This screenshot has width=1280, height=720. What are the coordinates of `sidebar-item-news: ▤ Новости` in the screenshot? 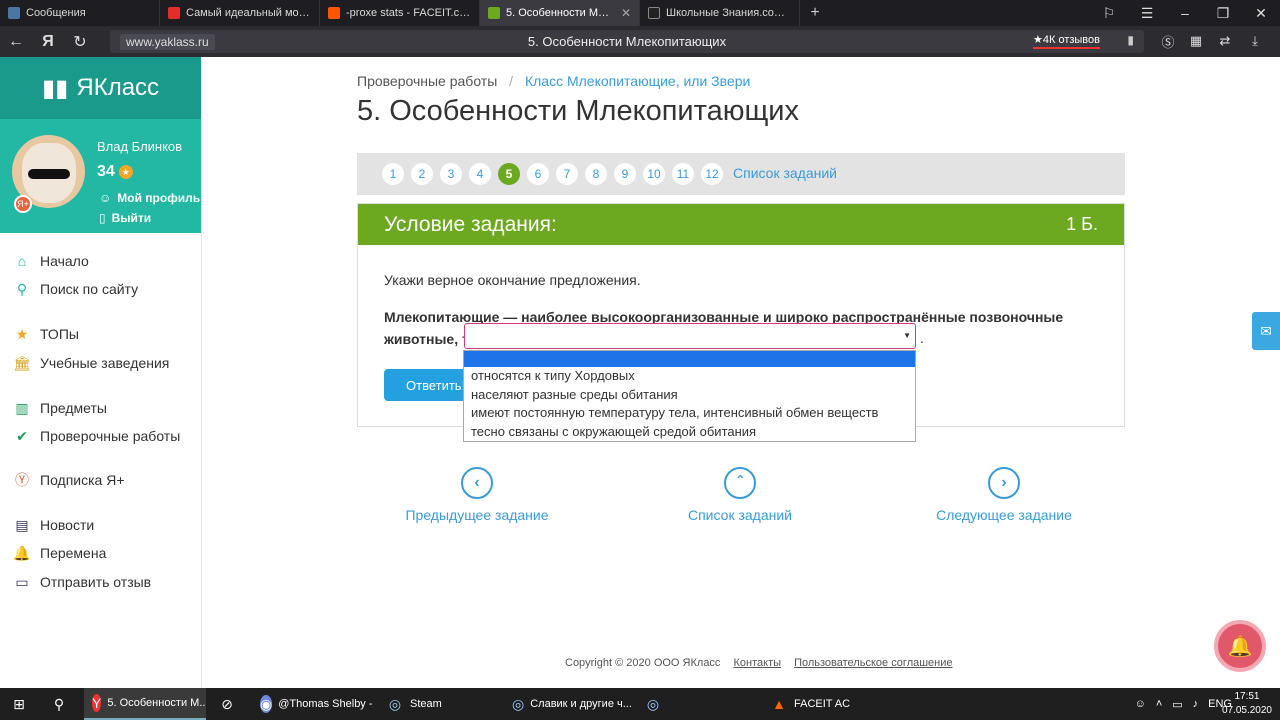 It's located at (54, 525).